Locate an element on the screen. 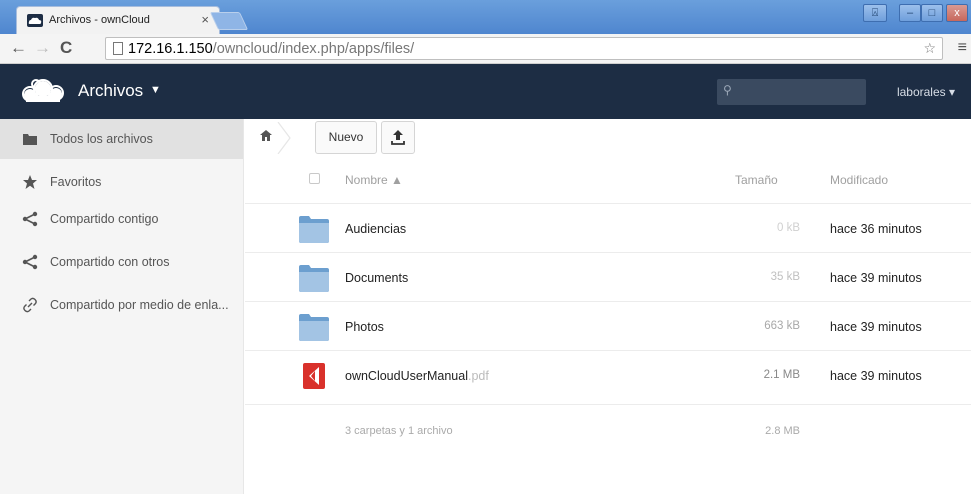  upload-icon is located at coordinates (398, 137).